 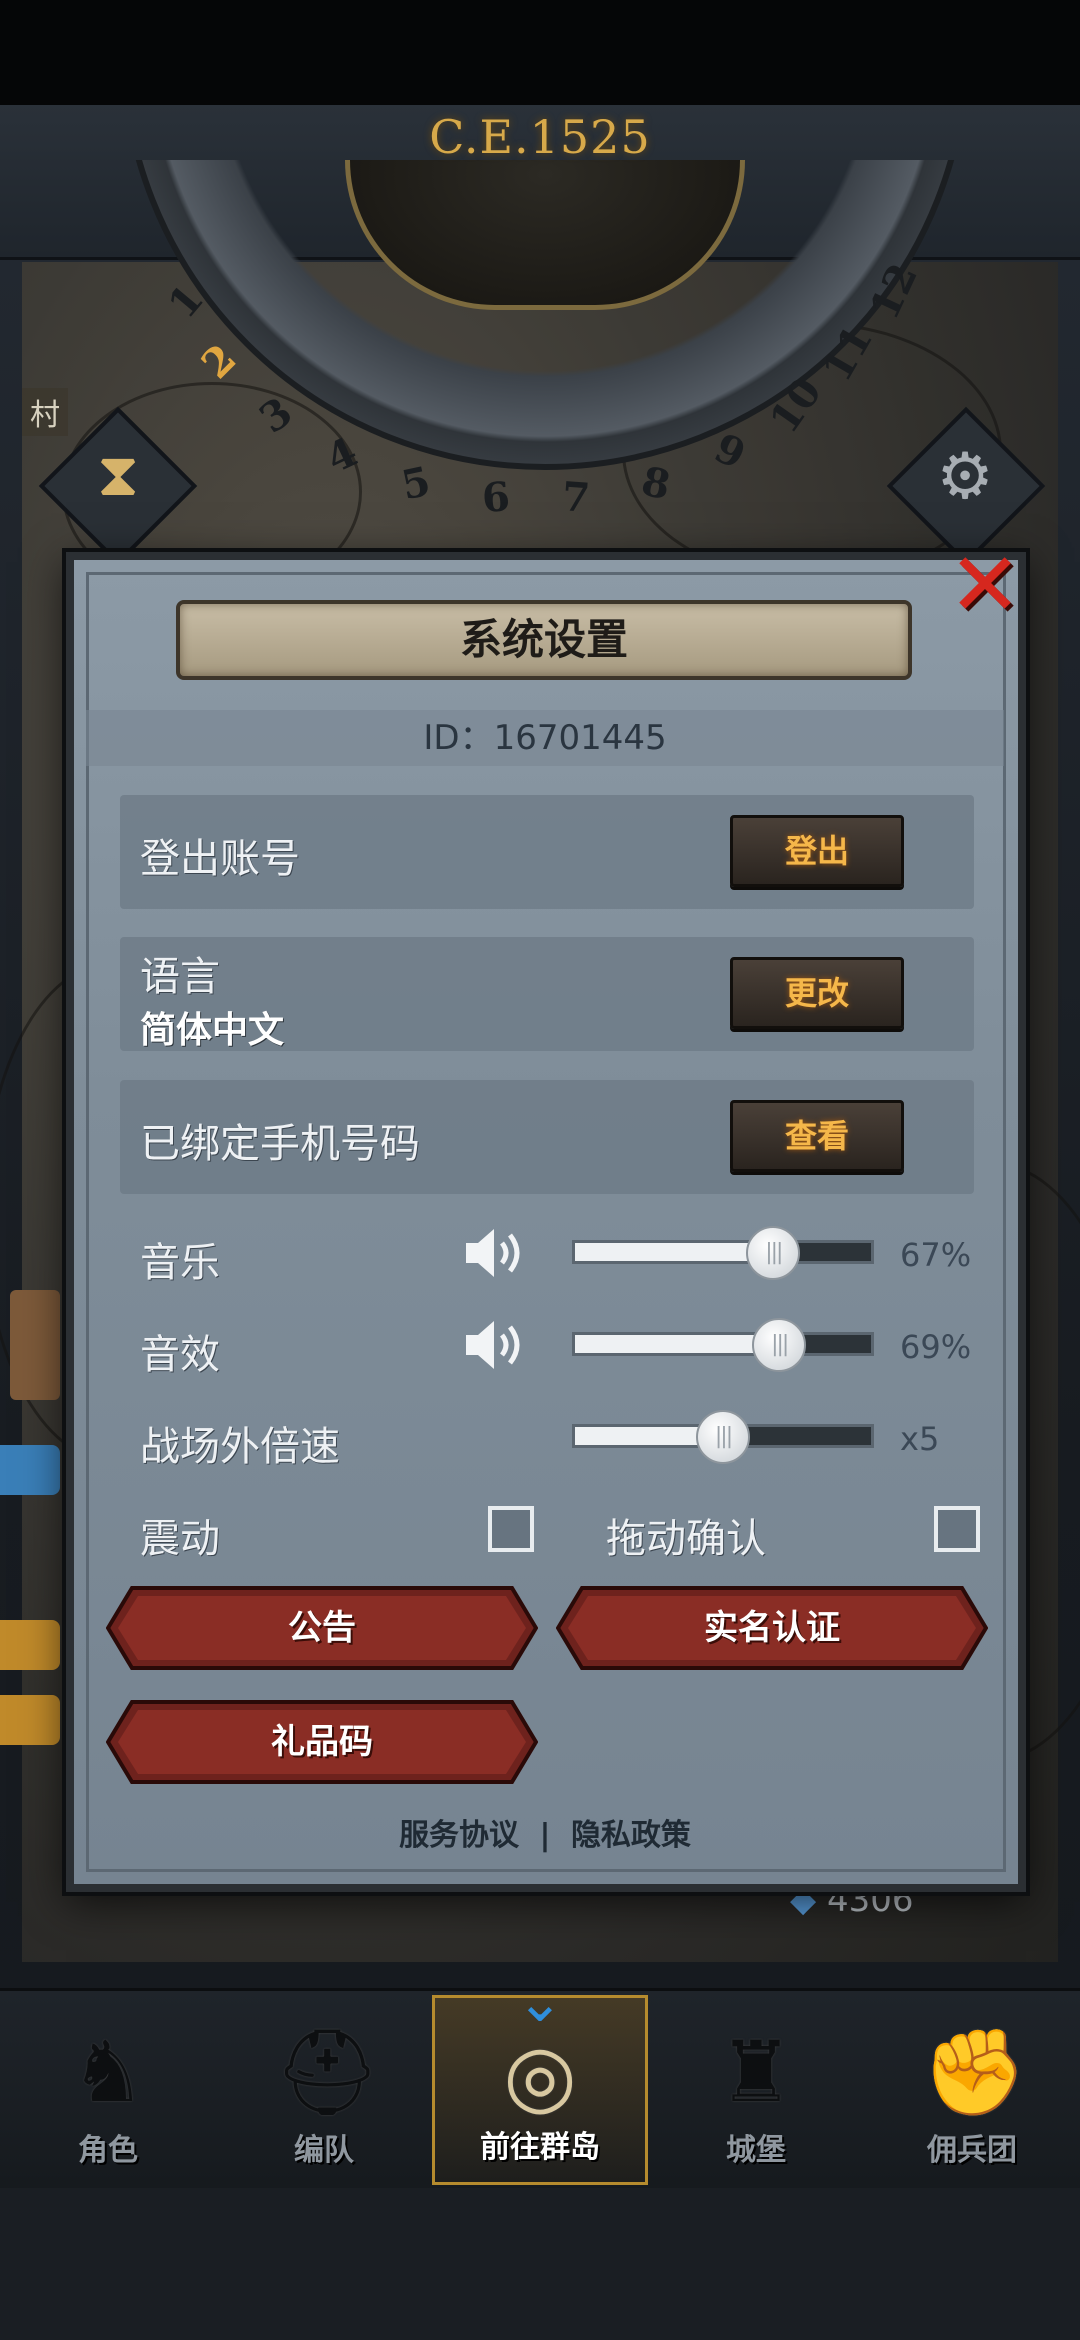 What do you see at coordinates (180, 1355) in the screenshot?
I see `sfx-label: 音效` at bounding box center [180, 1355].